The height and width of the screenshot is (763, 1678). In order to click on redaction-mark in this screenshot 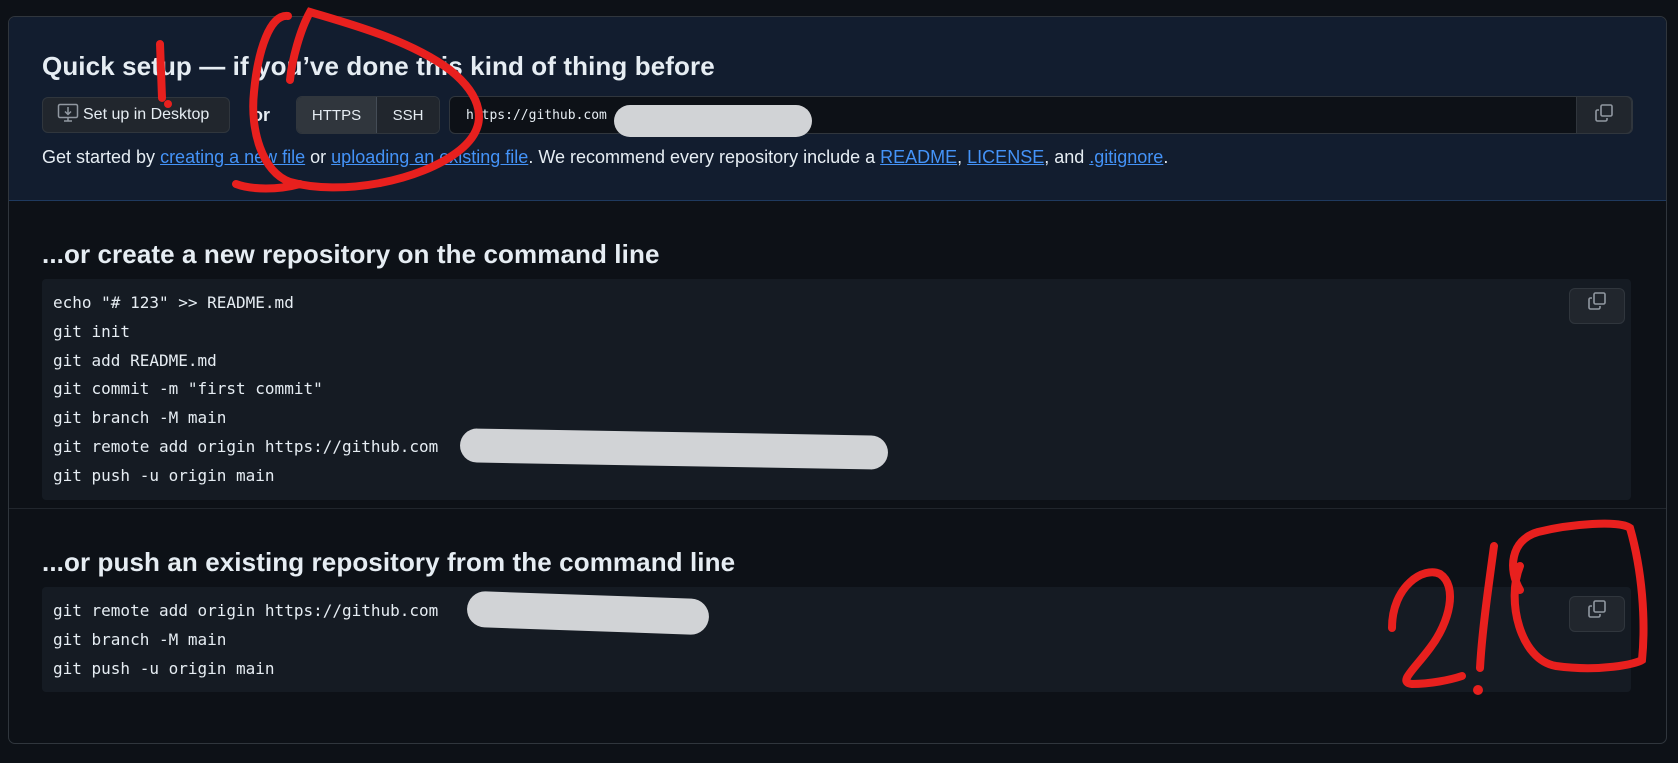, I will do `click(713, 121)`.